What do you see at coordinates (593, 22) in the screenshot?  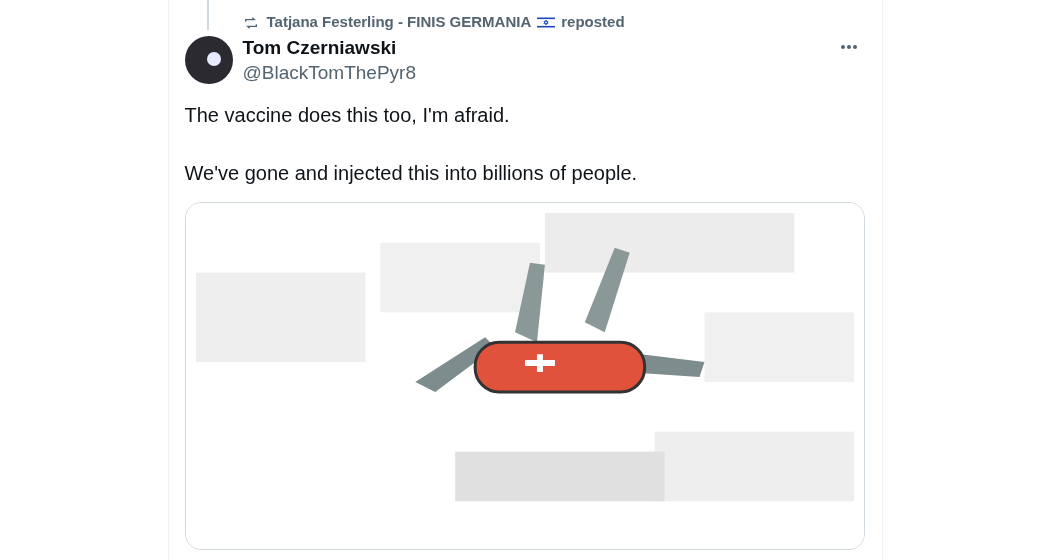 I see `reposted-label: reposted` at bounding box center [593, 22].